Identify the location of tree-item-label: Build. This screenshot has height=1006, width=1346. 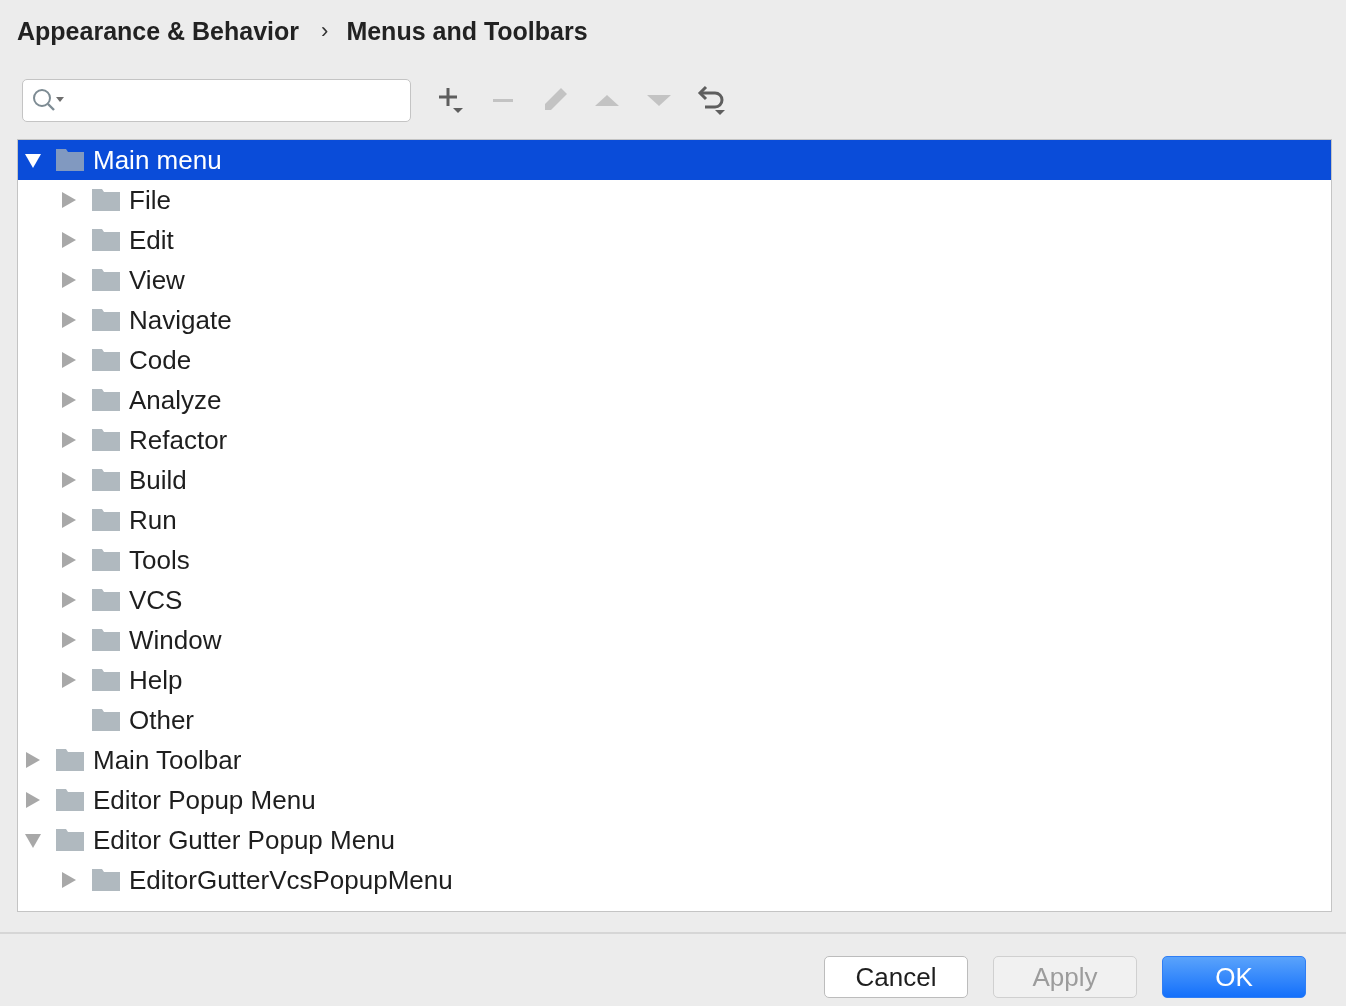
(158, 480).